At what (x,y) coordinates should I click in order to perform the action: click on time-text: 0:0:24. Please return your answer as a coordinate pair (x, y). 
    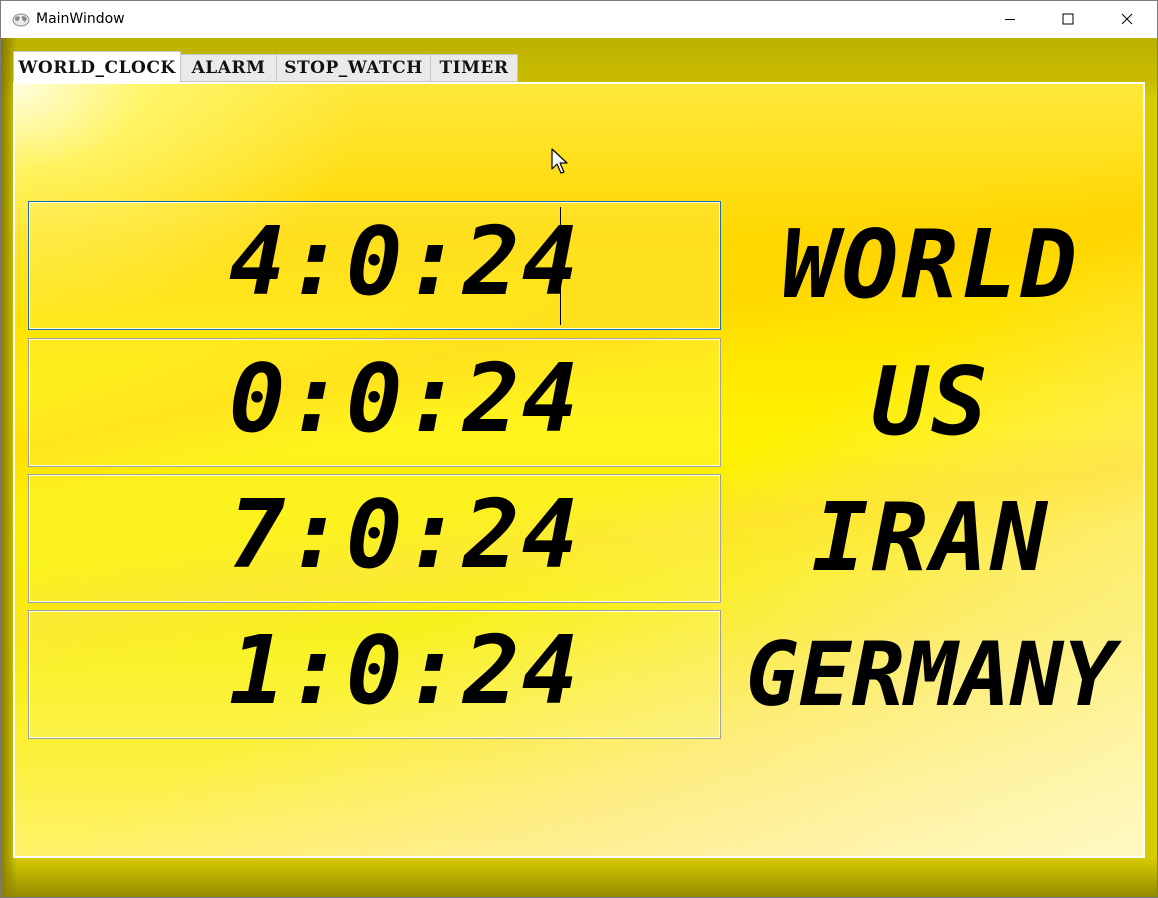
    Looking at the image, I should click on (404, 399).